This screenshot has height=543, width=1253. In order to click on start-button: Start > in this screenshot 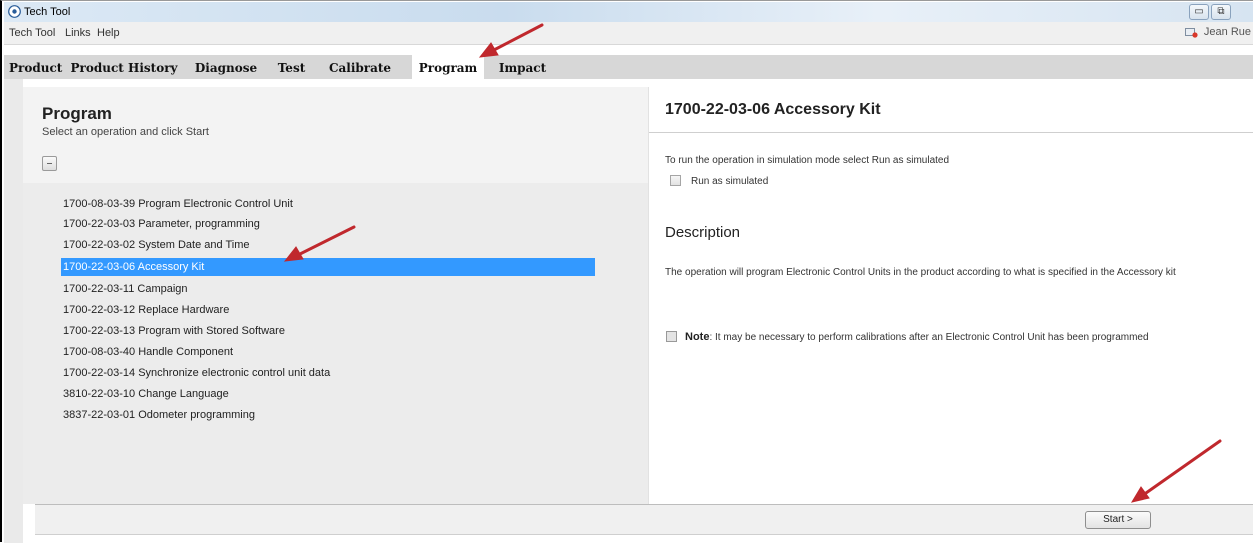, I will do `click(1118, 520)`.